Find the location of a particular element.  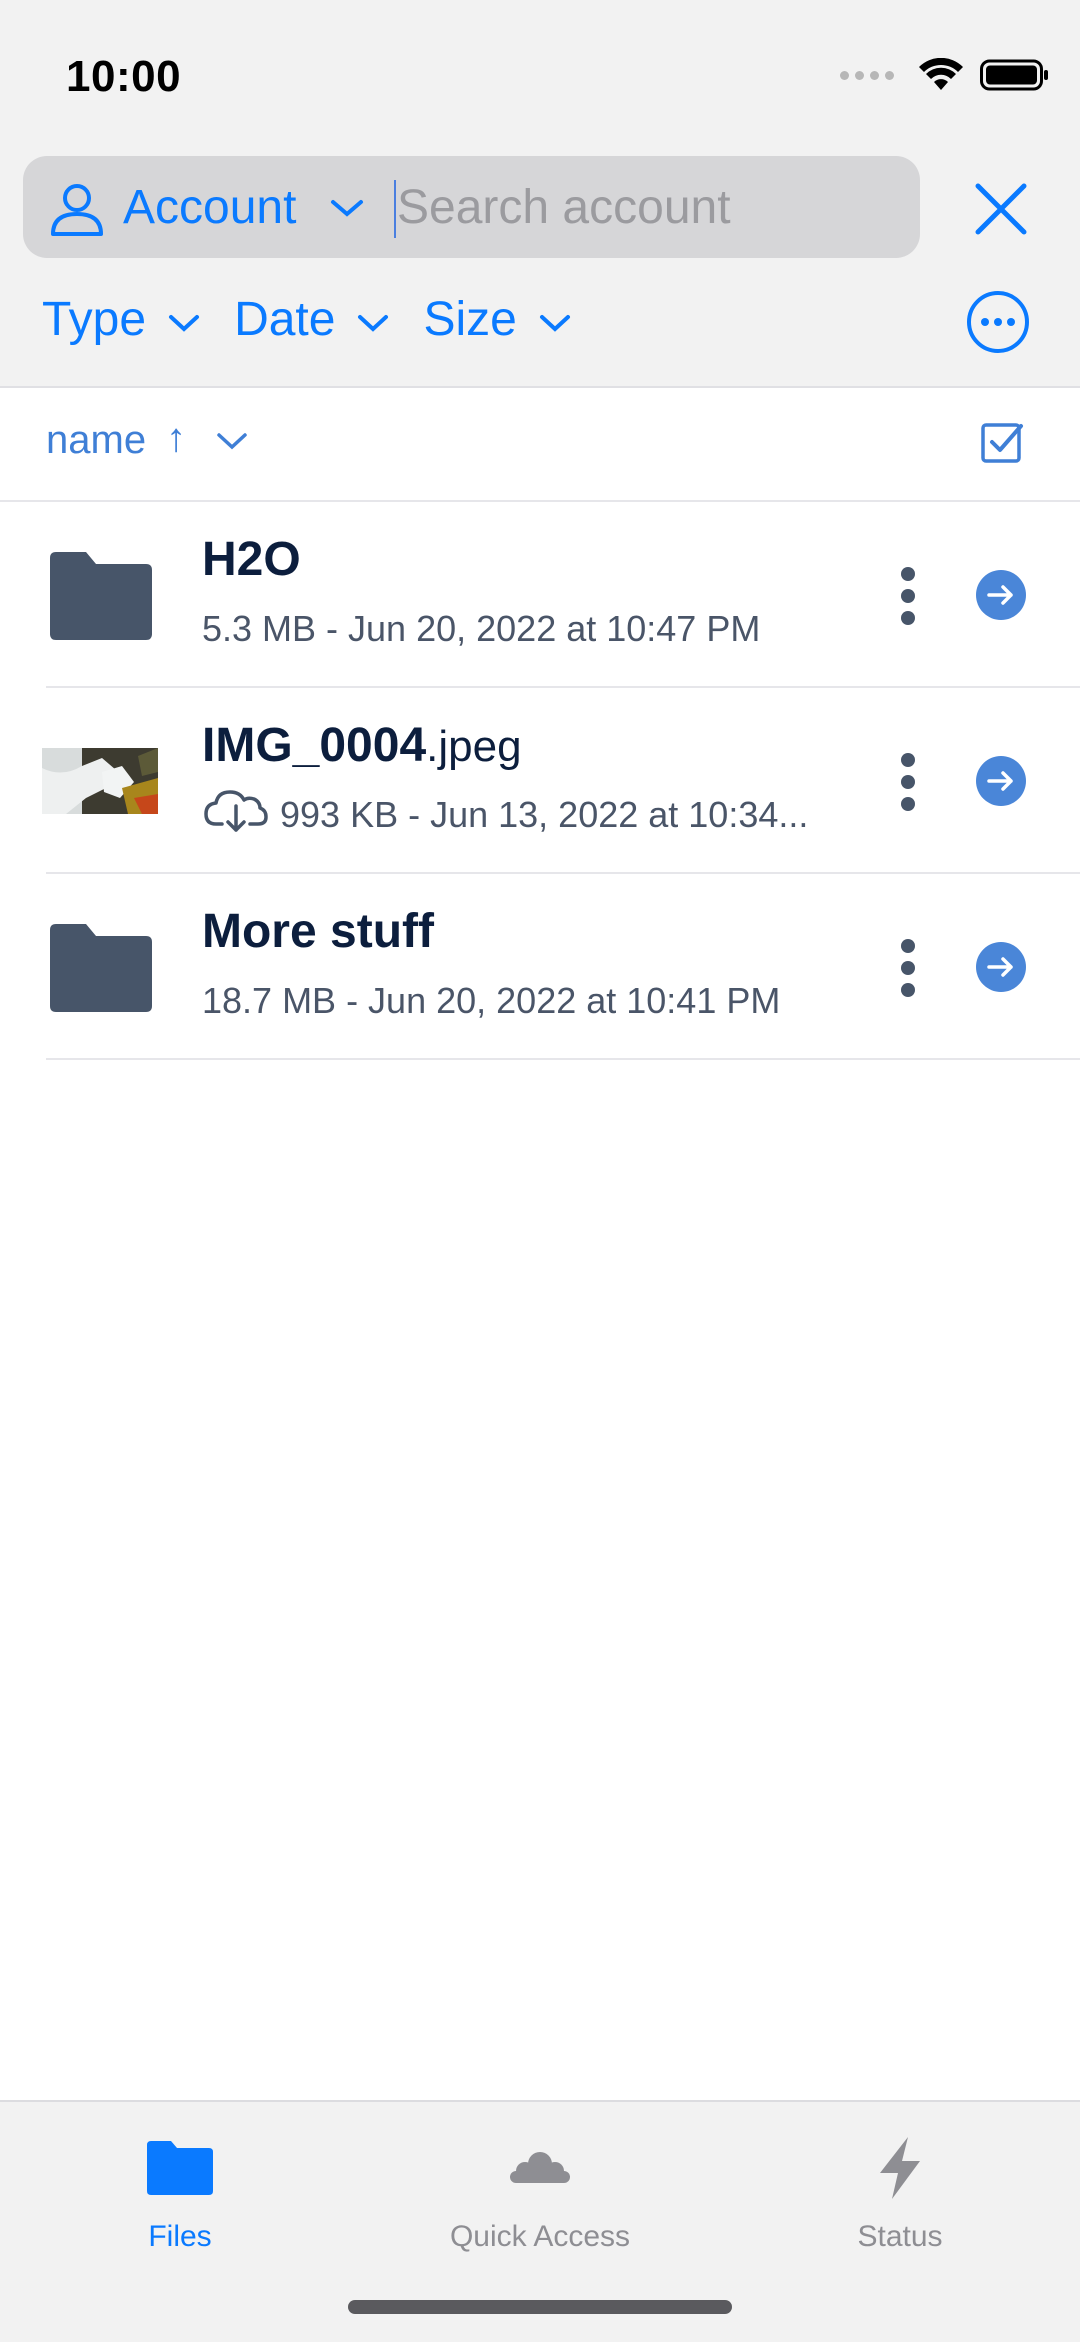

close-icon is located at coordinates (1001, 209).